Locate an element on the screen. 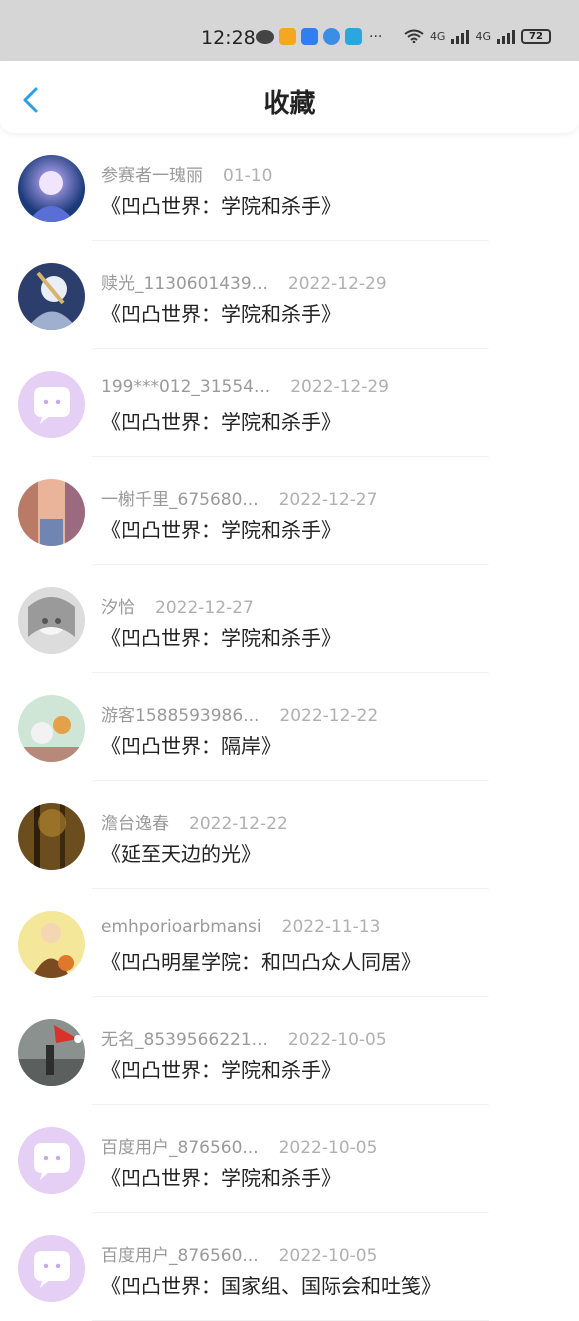 Image resolution: width=579 pixels, height=1321 pixels. item-meta: 赎光_1130601439... 2022-12-29 is located at coordinates (244, 281).